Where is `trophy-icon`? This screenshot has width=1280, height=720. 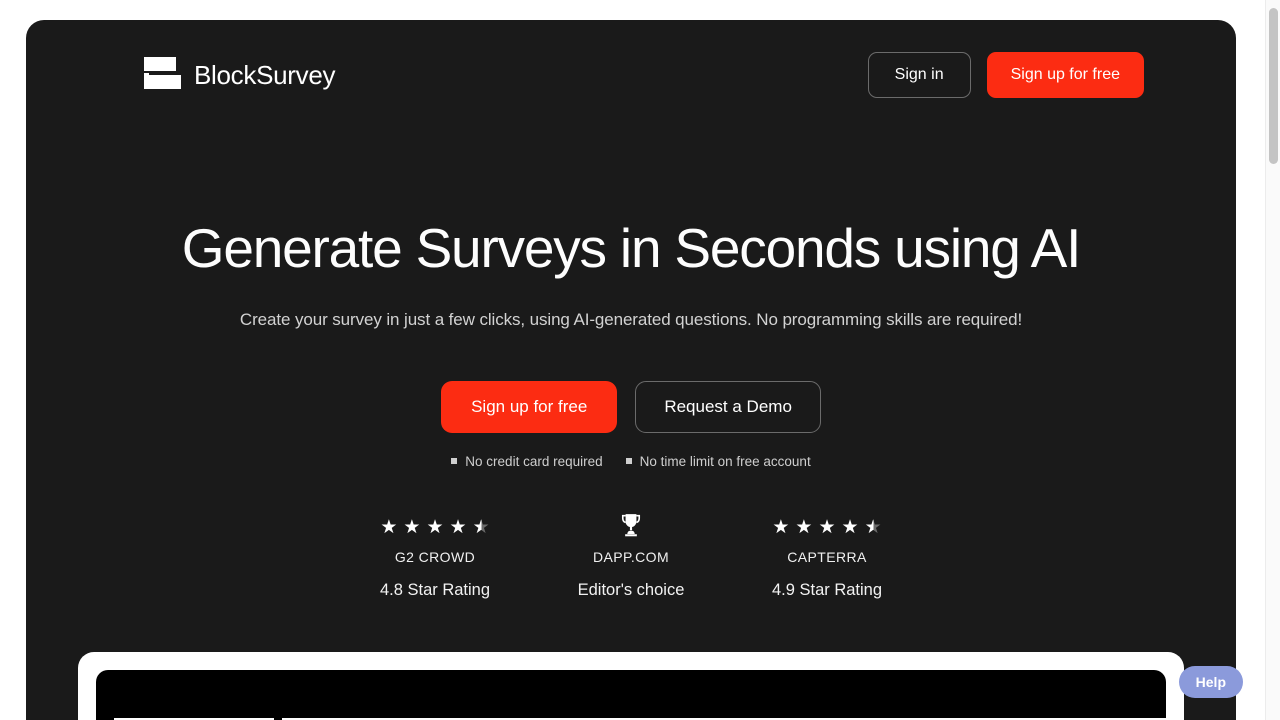
trophy-icon is located at coordinates (631, 528).